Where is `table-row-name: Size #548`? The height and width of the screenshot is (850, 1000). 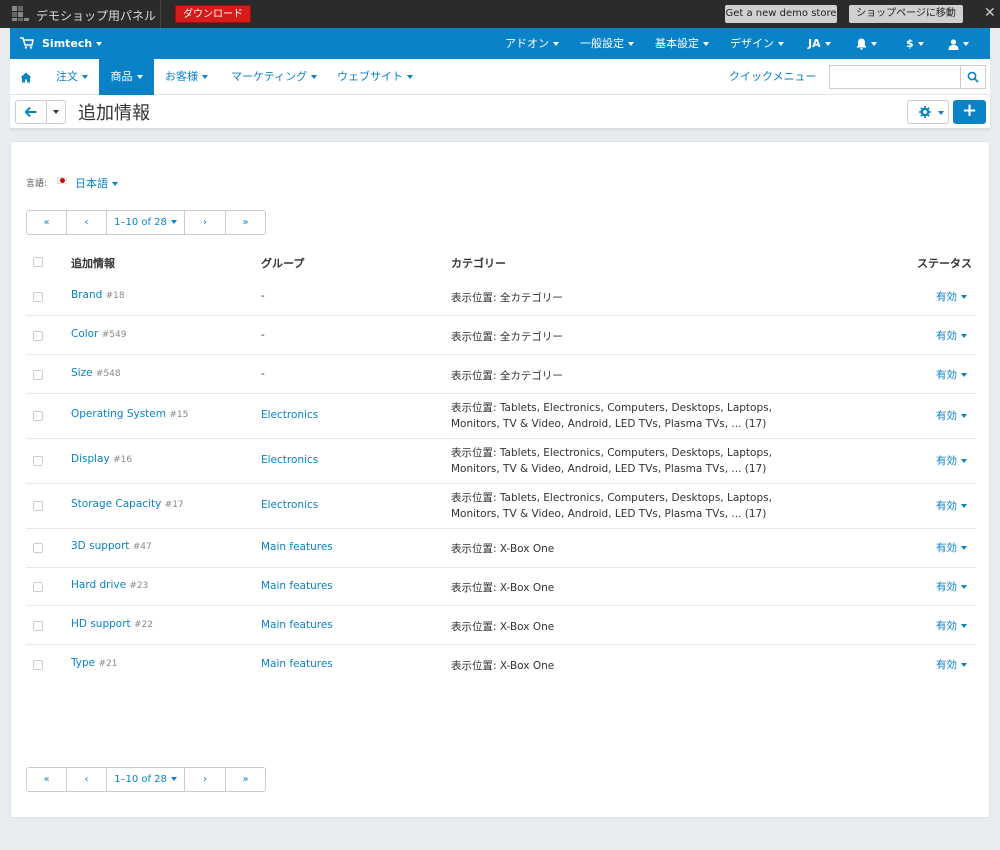
table-row-name: Size #548 is located at coordinates (96, 373).